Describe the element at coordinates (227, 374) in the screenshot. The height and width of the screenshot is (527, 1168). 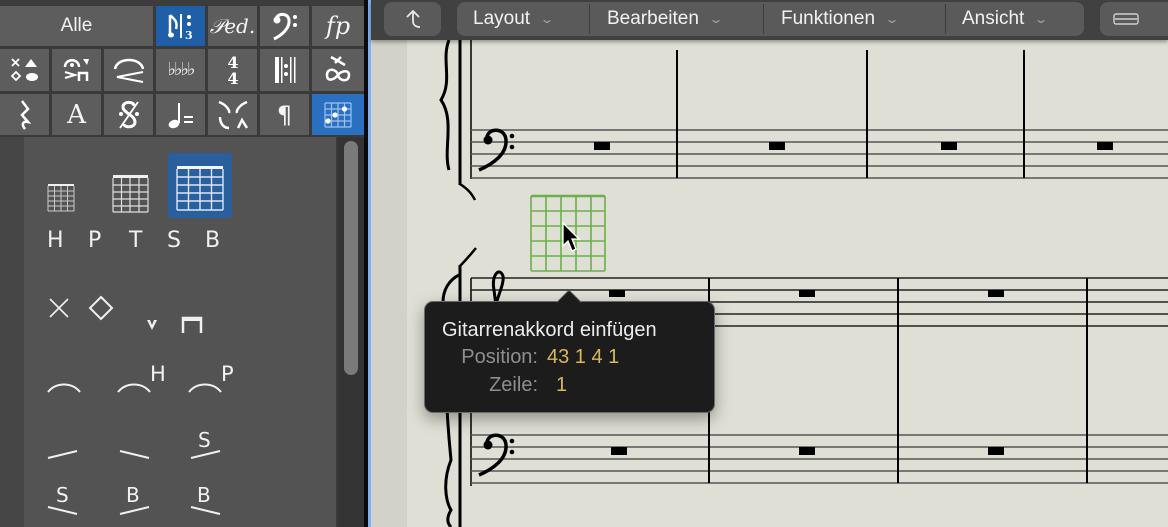
I see `pull-off-label: P` at that location.